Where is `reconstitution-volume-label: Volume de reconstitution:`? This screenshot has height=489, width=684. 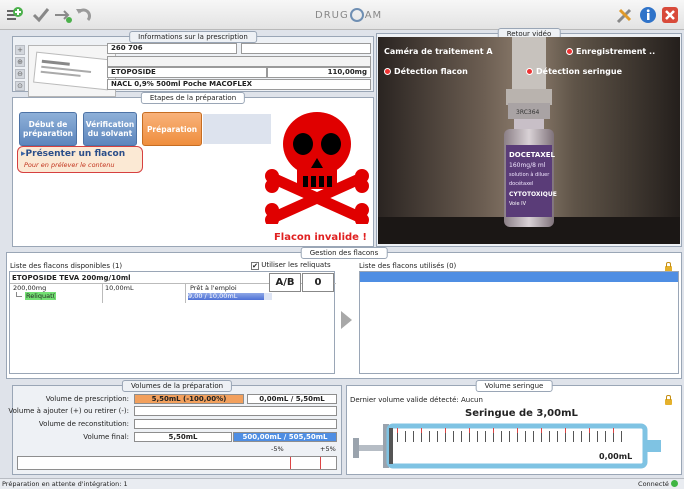
reconstitution-volume-label: Volume de reconstitution: is located at coordinates (83, 424).